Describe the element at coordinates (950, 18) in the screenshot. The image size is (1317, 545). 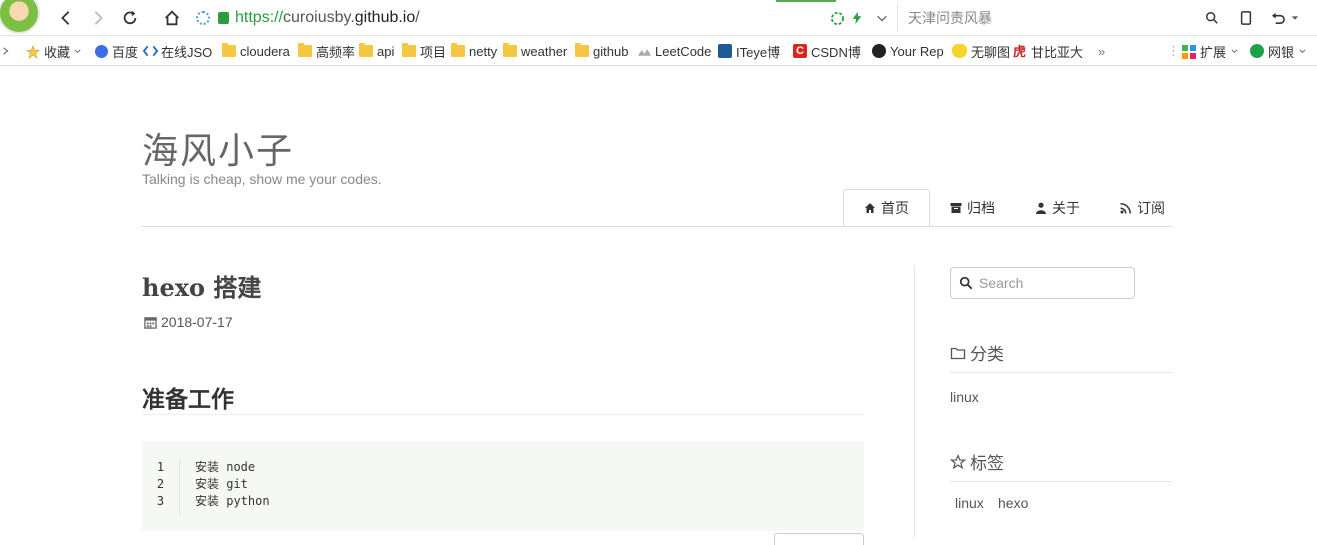
I see `browser-search-text: 天津问责风暴` at that location.